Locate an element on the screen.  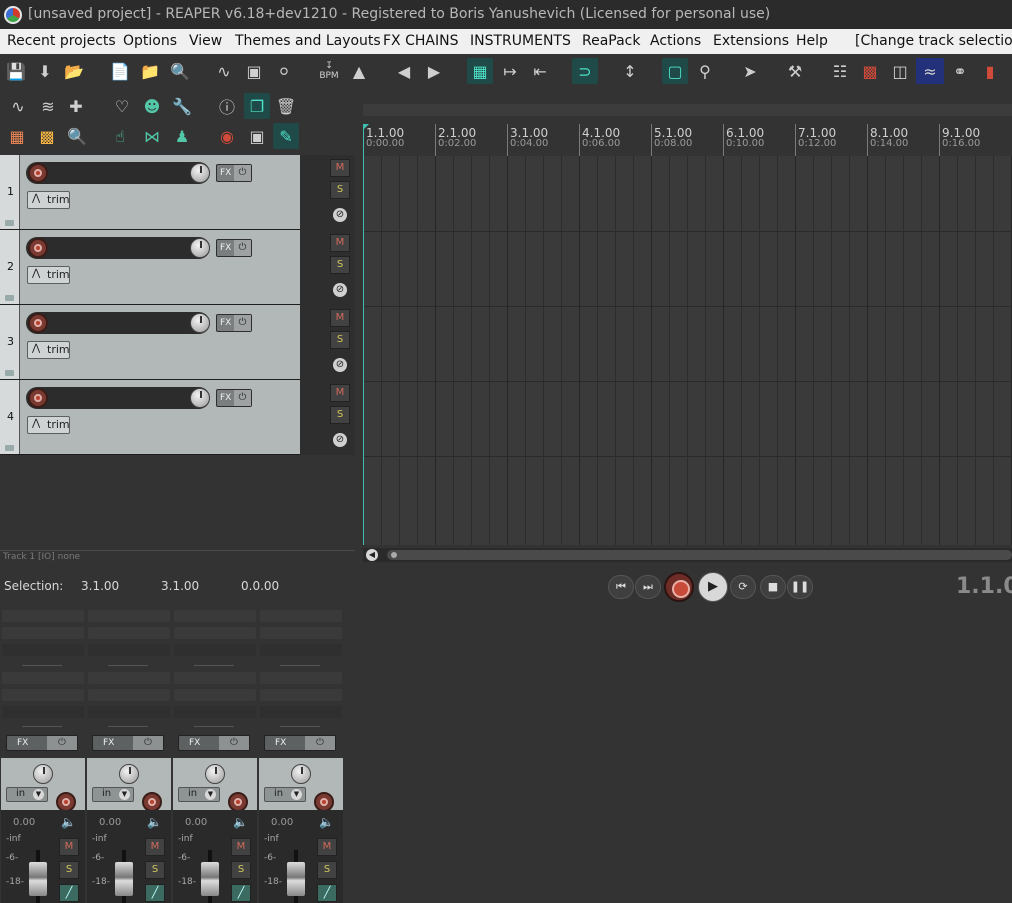
network-icon: ◫ is located at coordinates (900, 71).